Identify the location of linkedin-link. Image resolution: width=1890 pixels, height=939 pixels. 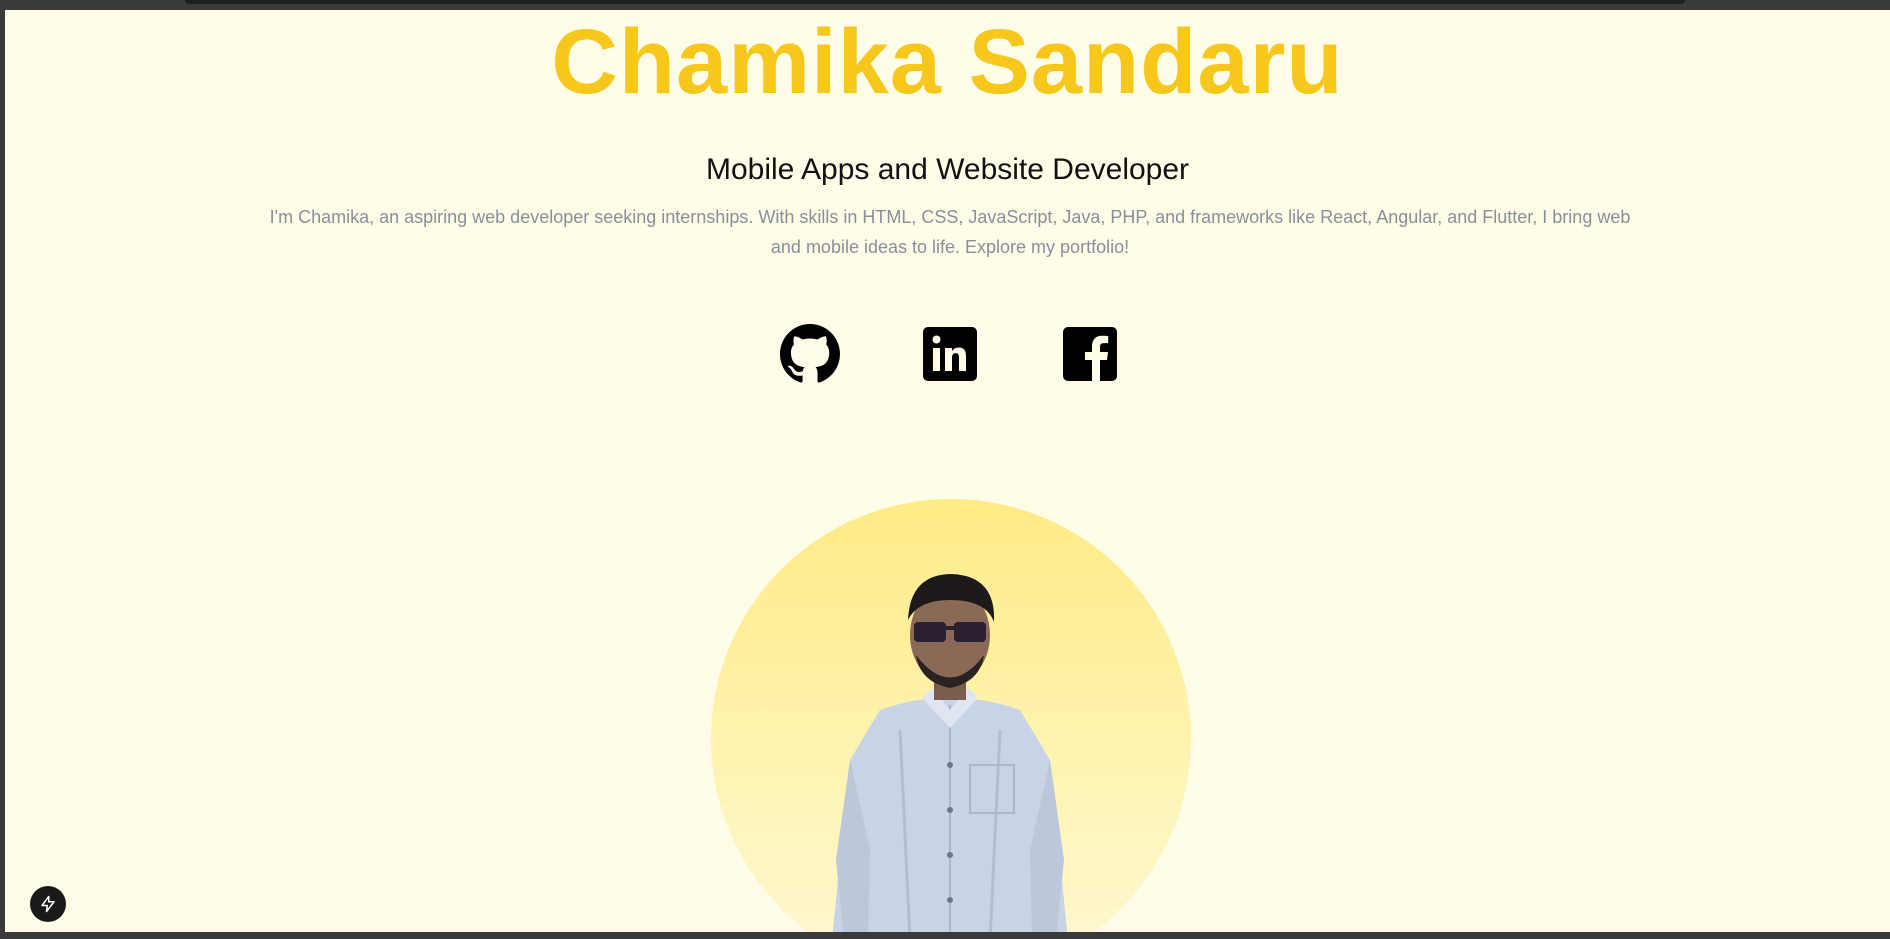
(950, 354).